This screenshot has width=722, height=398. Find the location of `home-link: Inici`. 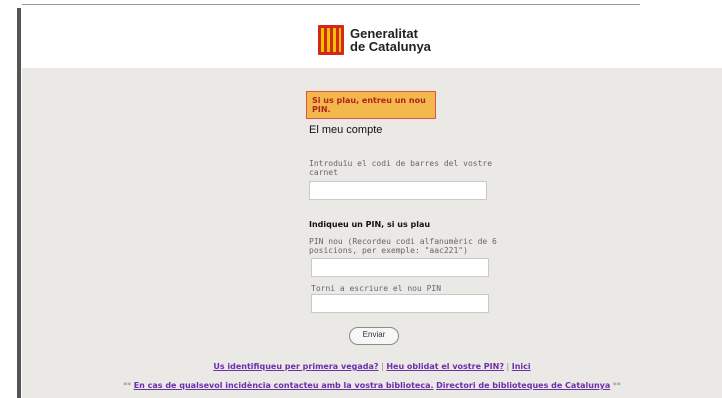

home-link: Inici is located at coordinates (521, 366).